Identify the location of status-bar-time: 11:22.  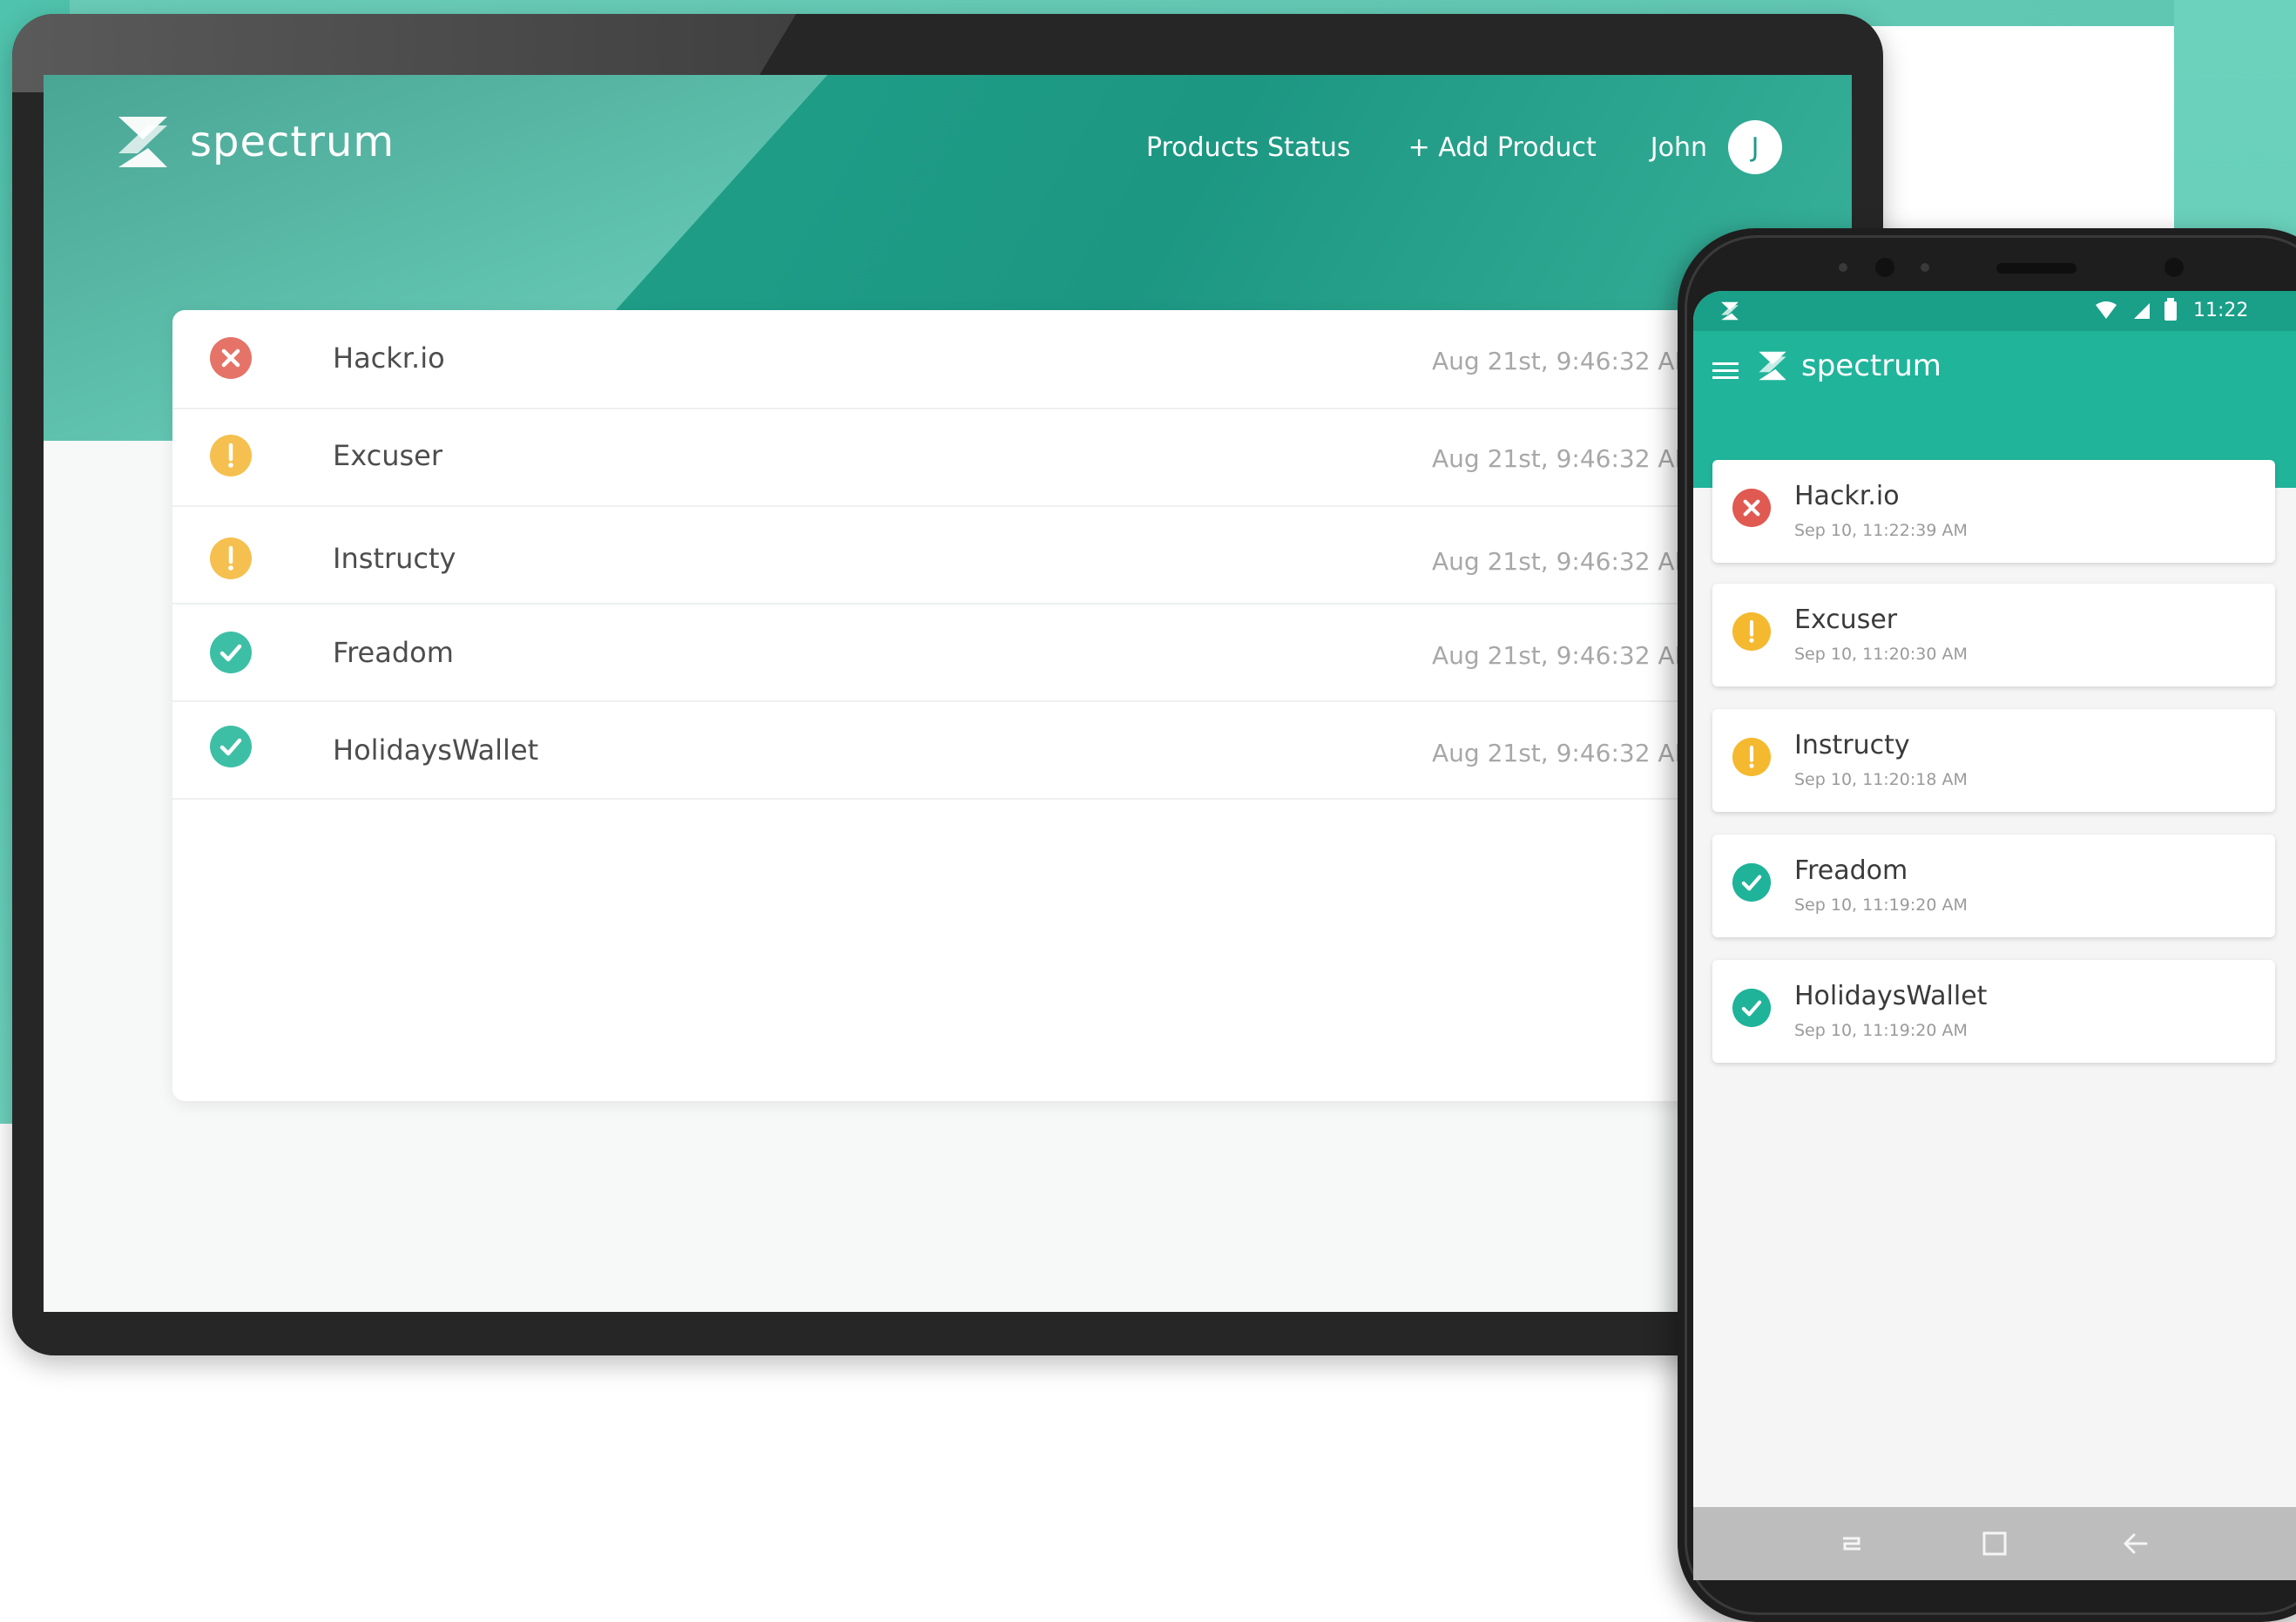
(2221, 310).